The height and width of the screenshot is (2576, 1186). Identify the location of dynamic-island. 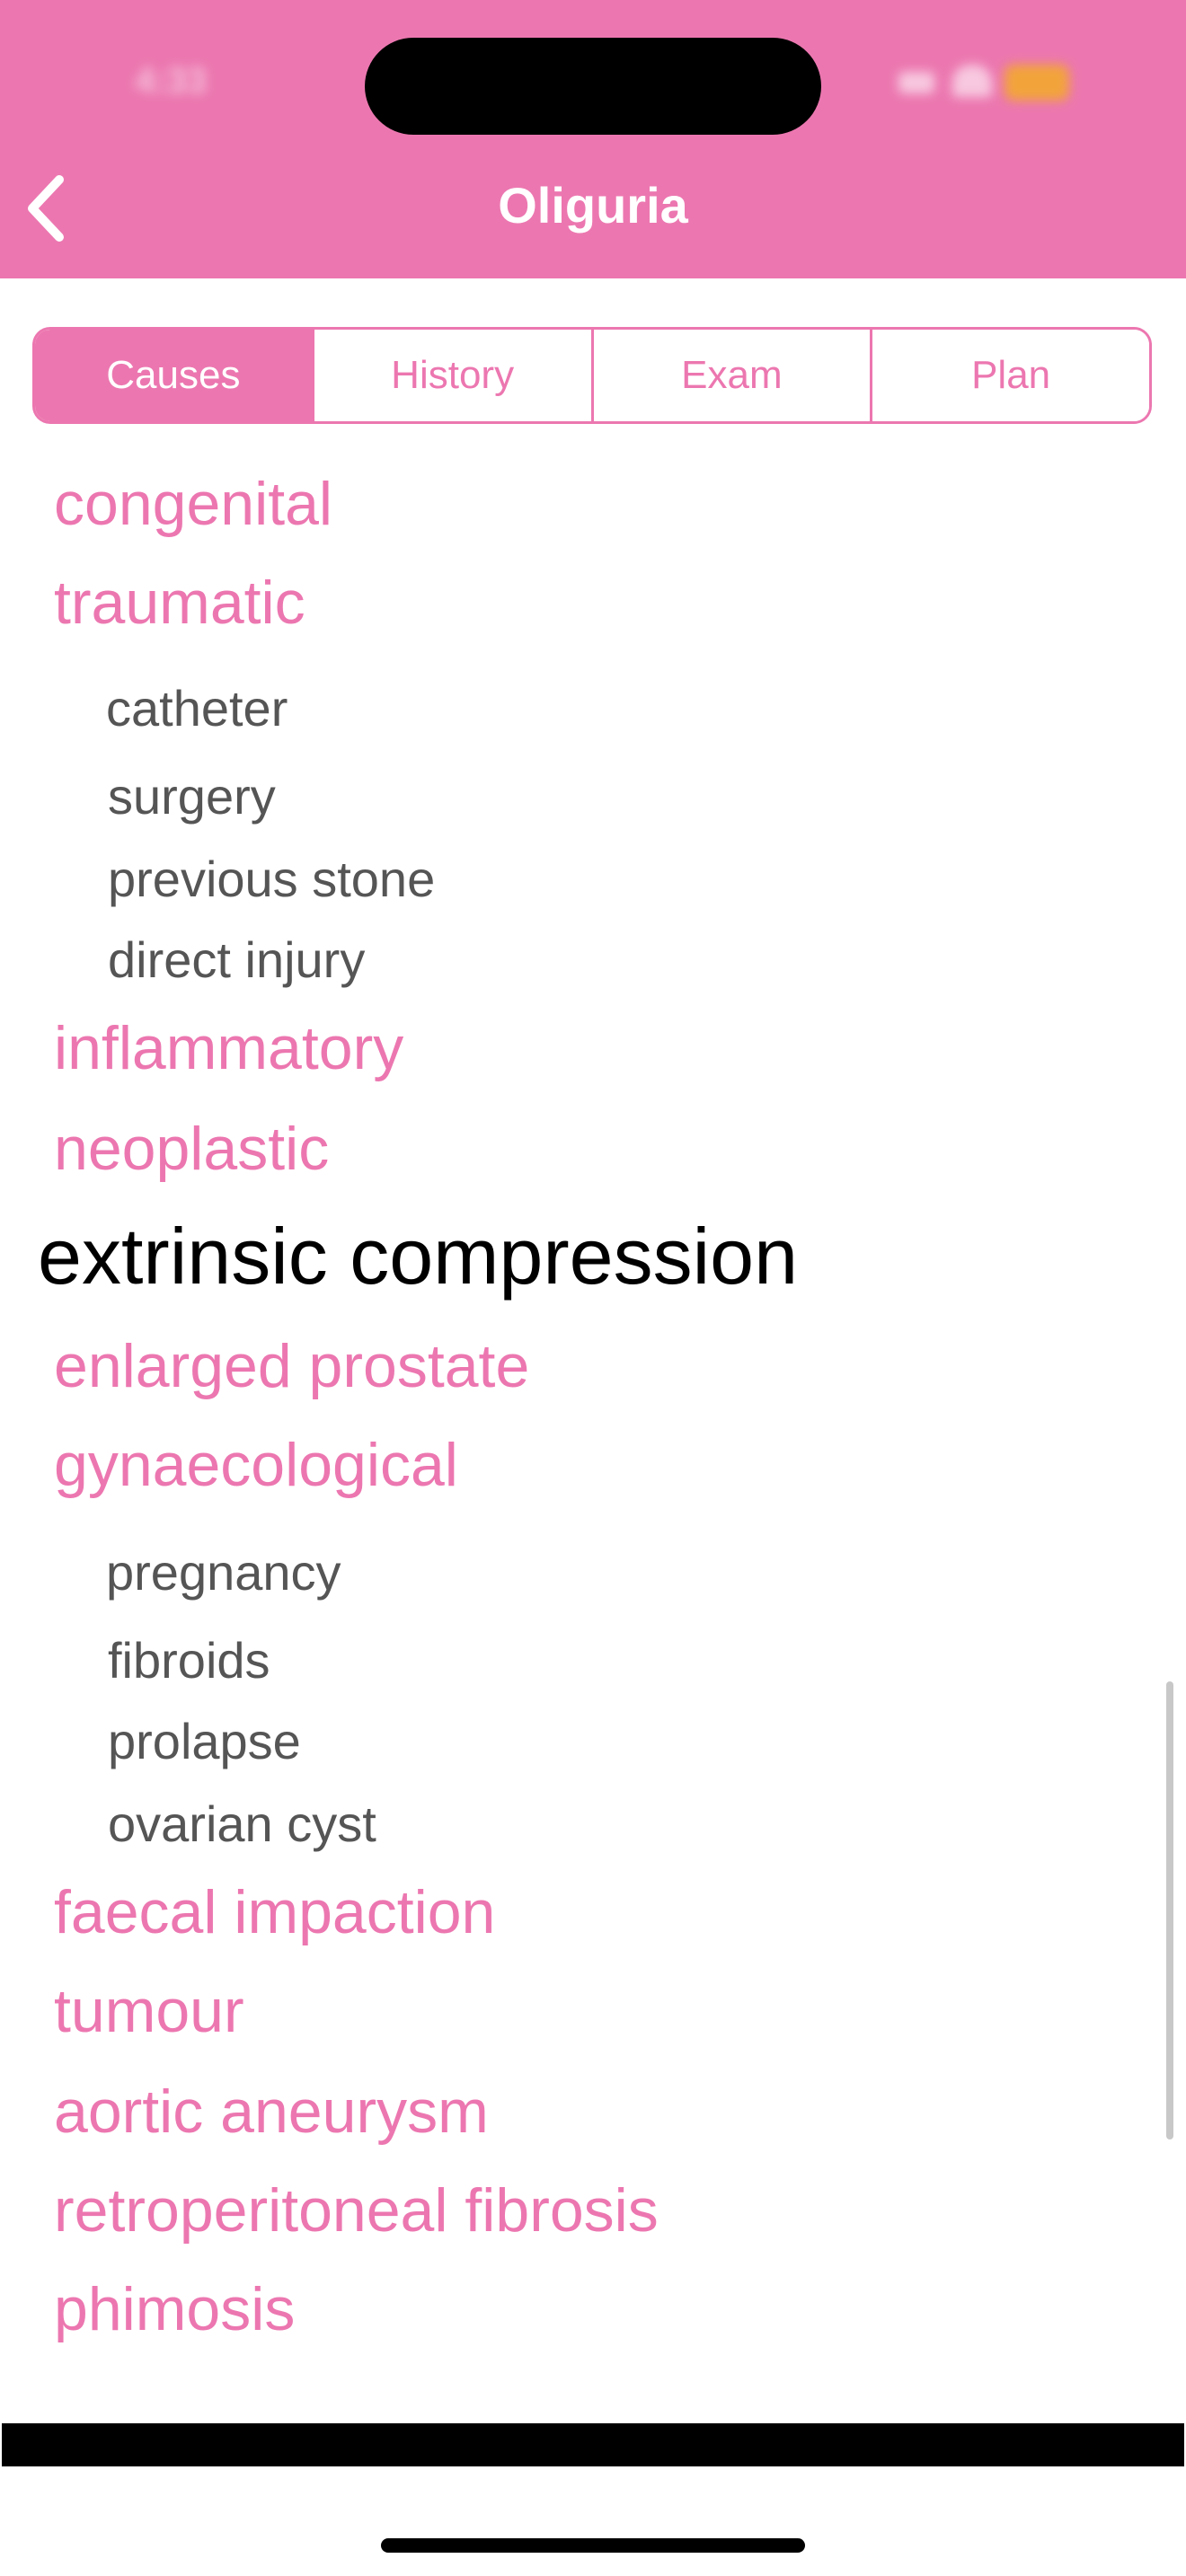
(593, 86).